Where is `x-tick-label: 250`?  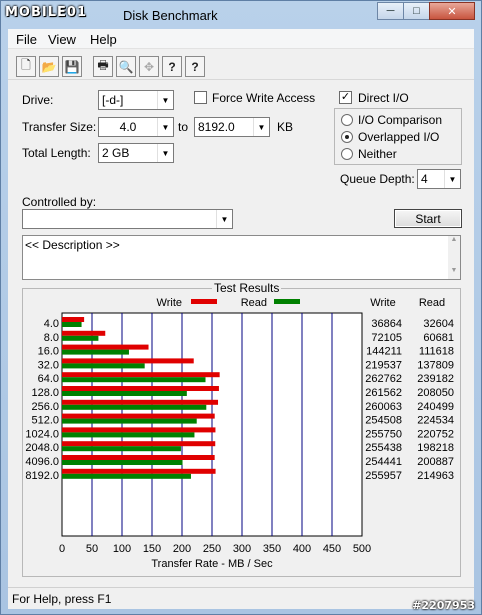
x-tick-label: 250 is located at coordinates (212, 549).